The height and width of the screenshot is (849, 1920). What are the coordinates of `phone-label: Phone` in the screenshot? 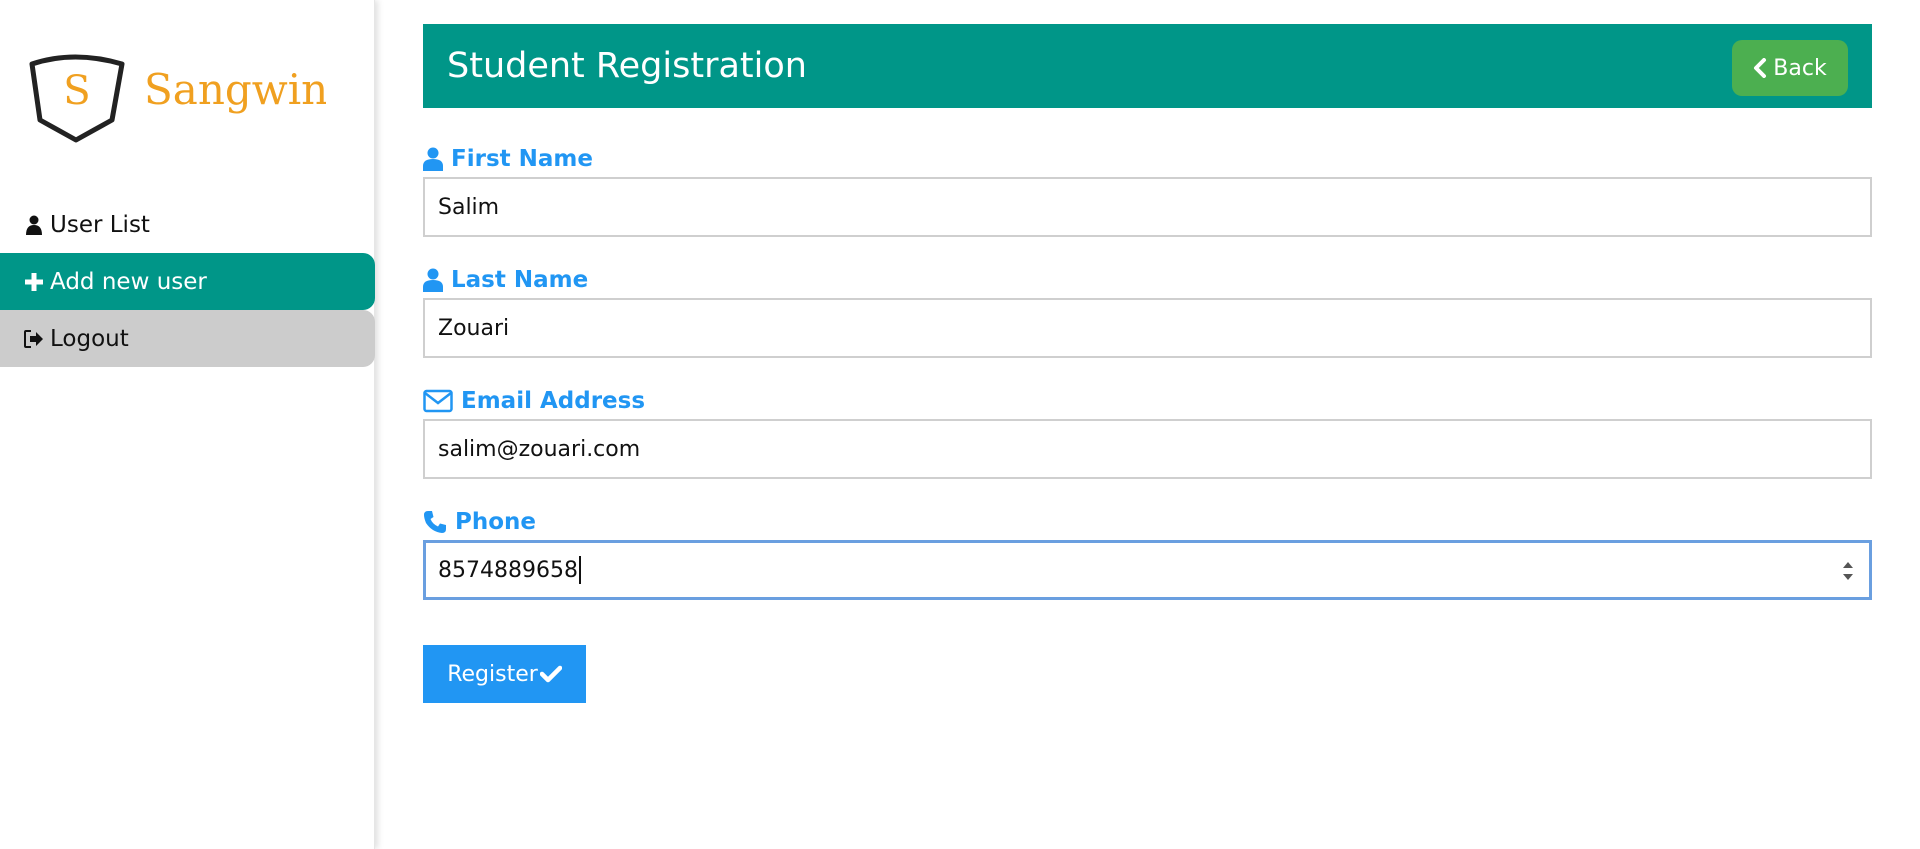 It's located at (1147, 522).